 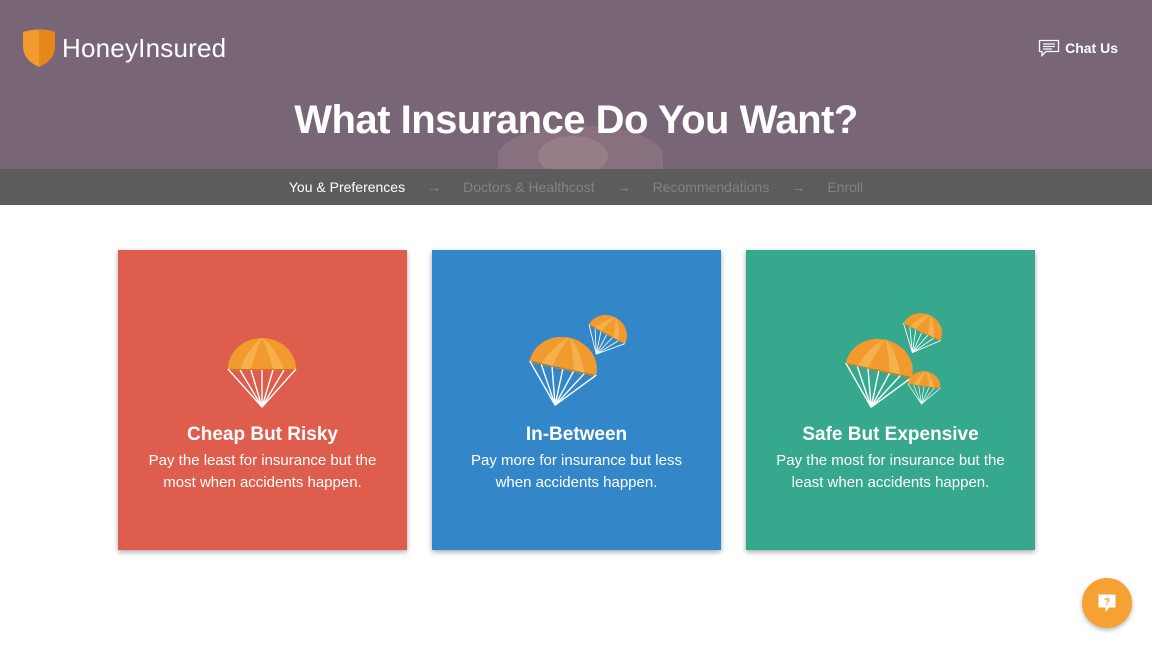 I want to click on shield-logo-icon, so click(x=39, y=48).